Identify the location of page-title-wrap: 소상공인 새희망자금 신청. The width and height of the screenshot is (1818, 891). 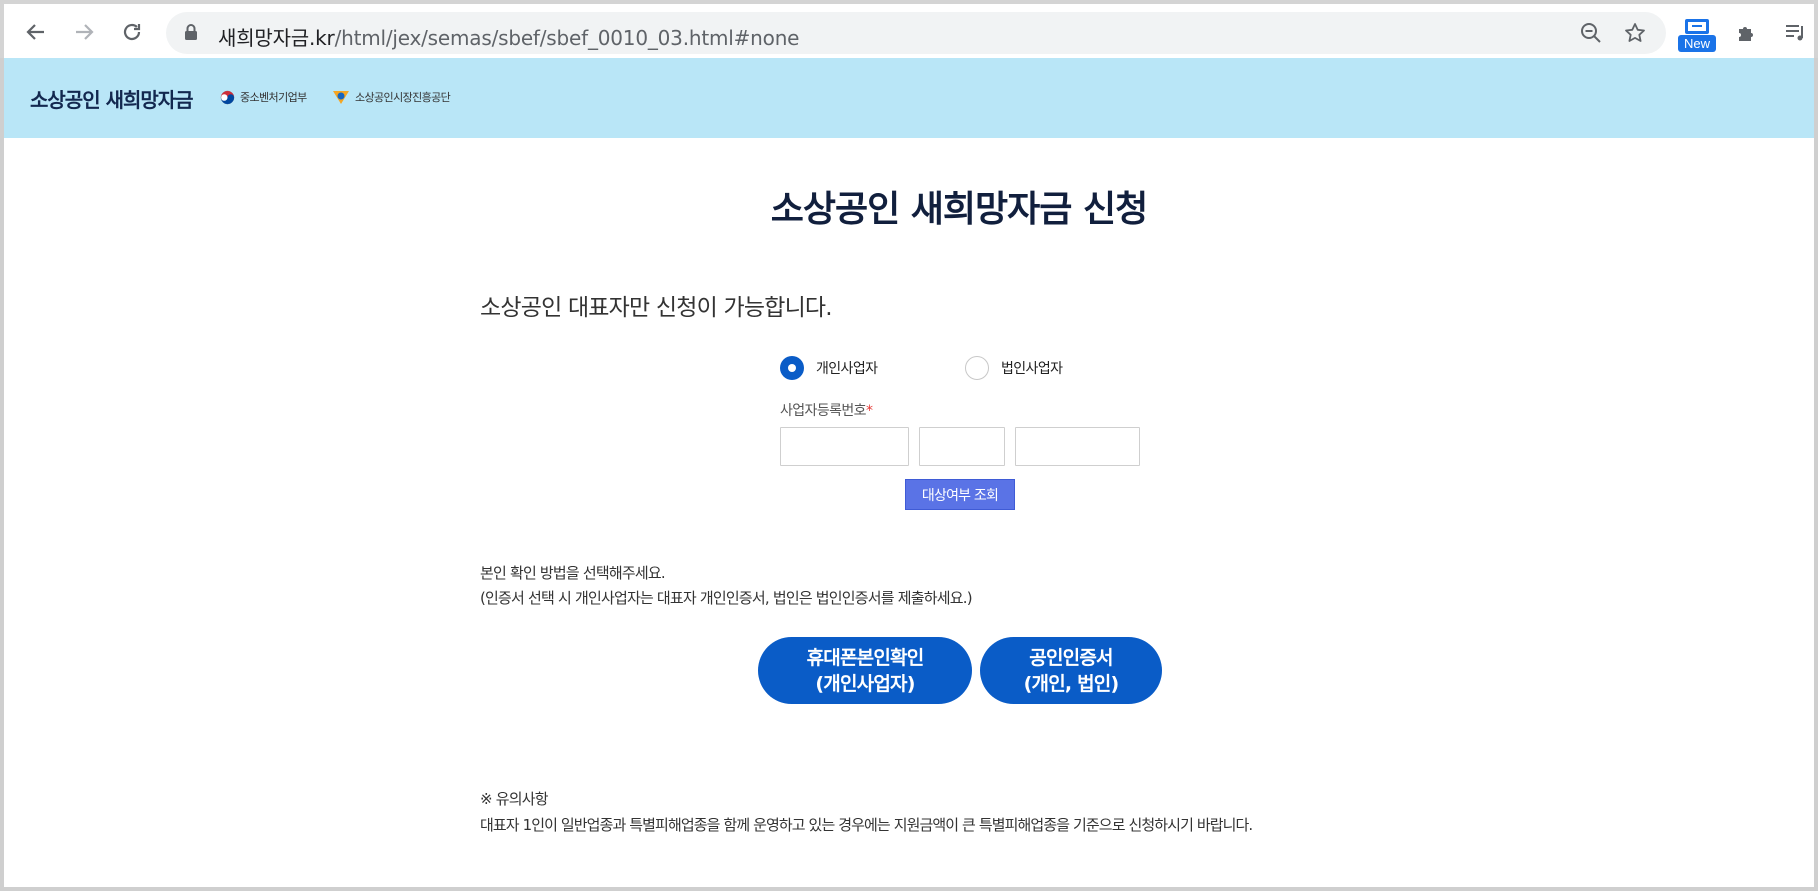
(909, 206).